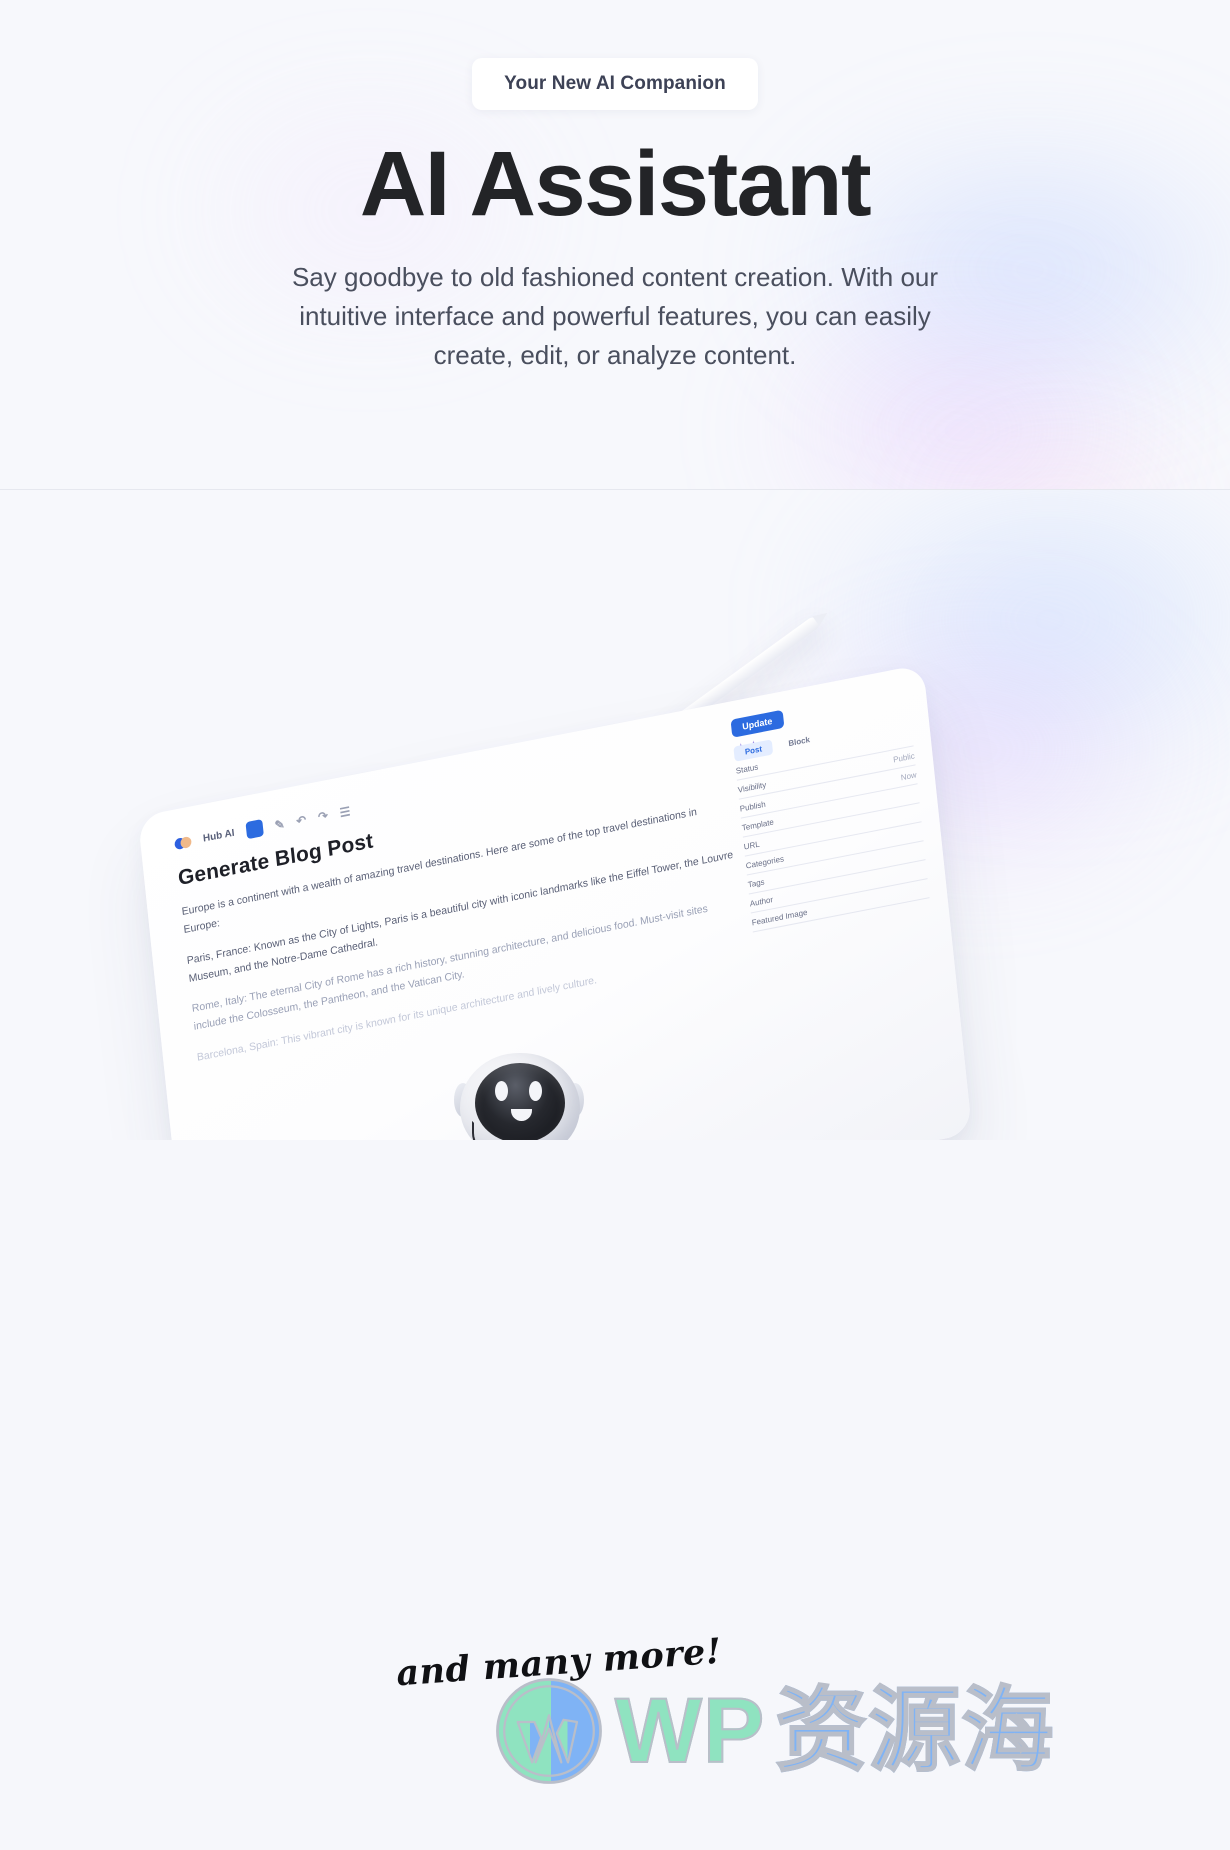 The image size is (1230, 1850). I want to click on panel-row-value: Now, so click(909, 775).